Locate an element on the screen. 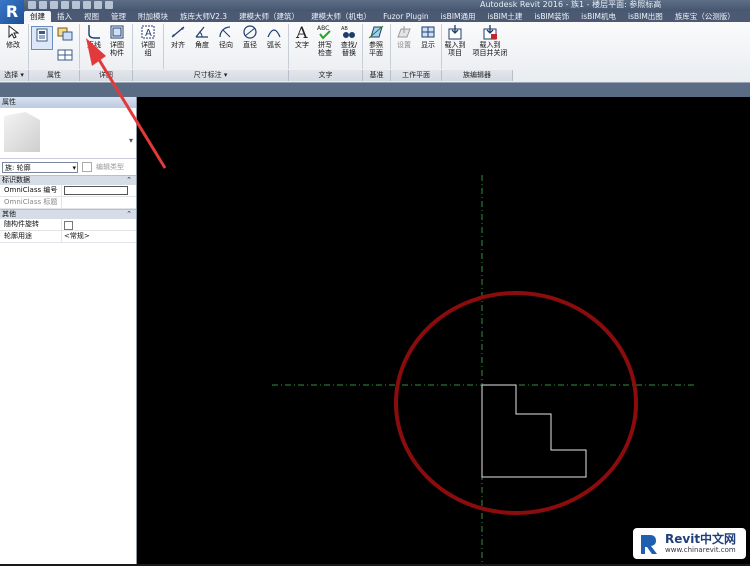 The image size is (750, 566). watermark-url: www.chinarevit.com is located at coordinates (700, 550).